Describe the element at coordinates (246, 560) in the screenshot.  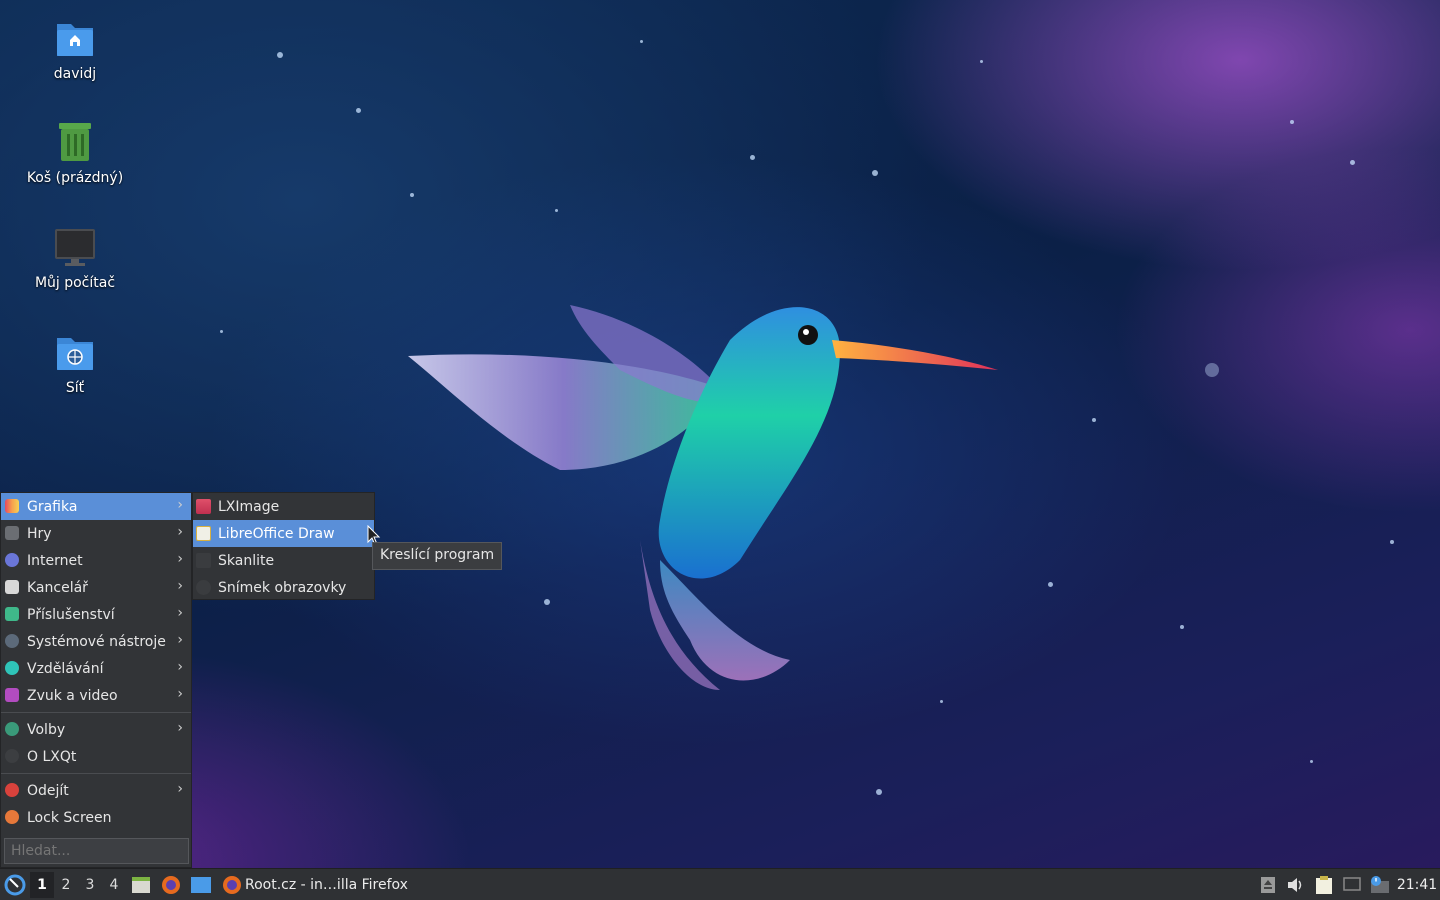
I see `submenu-item-label: Skanlite` at that location.